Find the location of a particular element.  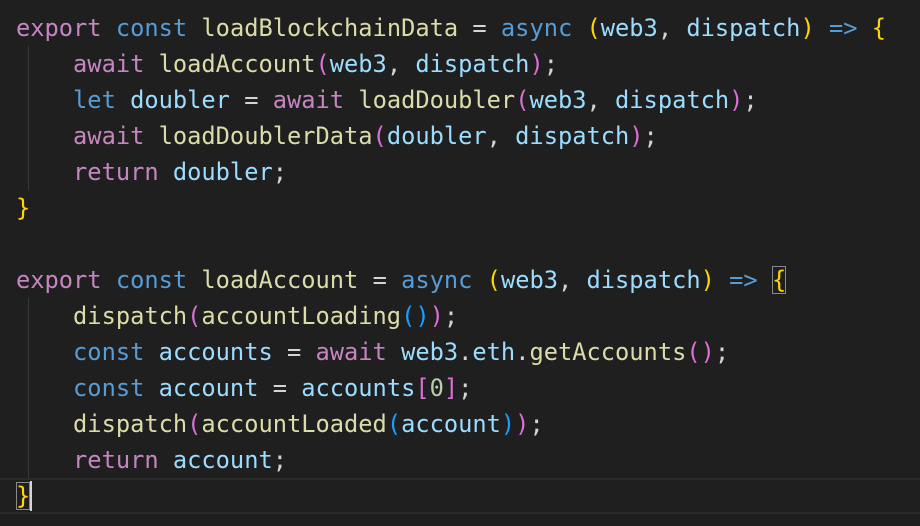

code-token: accountLoaded is located at coordinates (294, 424).